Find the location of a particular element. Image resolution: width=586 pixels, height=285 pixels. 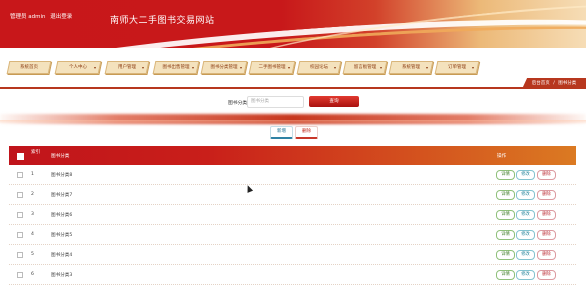

user-info: 管理员 admin 退出登录 is located at coordinates (42, 16).